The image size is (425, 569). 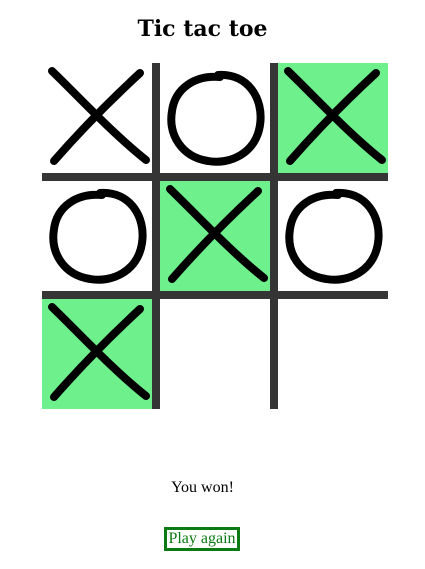 What do you see at coordinates (202, 487) in the screenshot?
I see `game-status: You won!` at bounding box center [202, 487].